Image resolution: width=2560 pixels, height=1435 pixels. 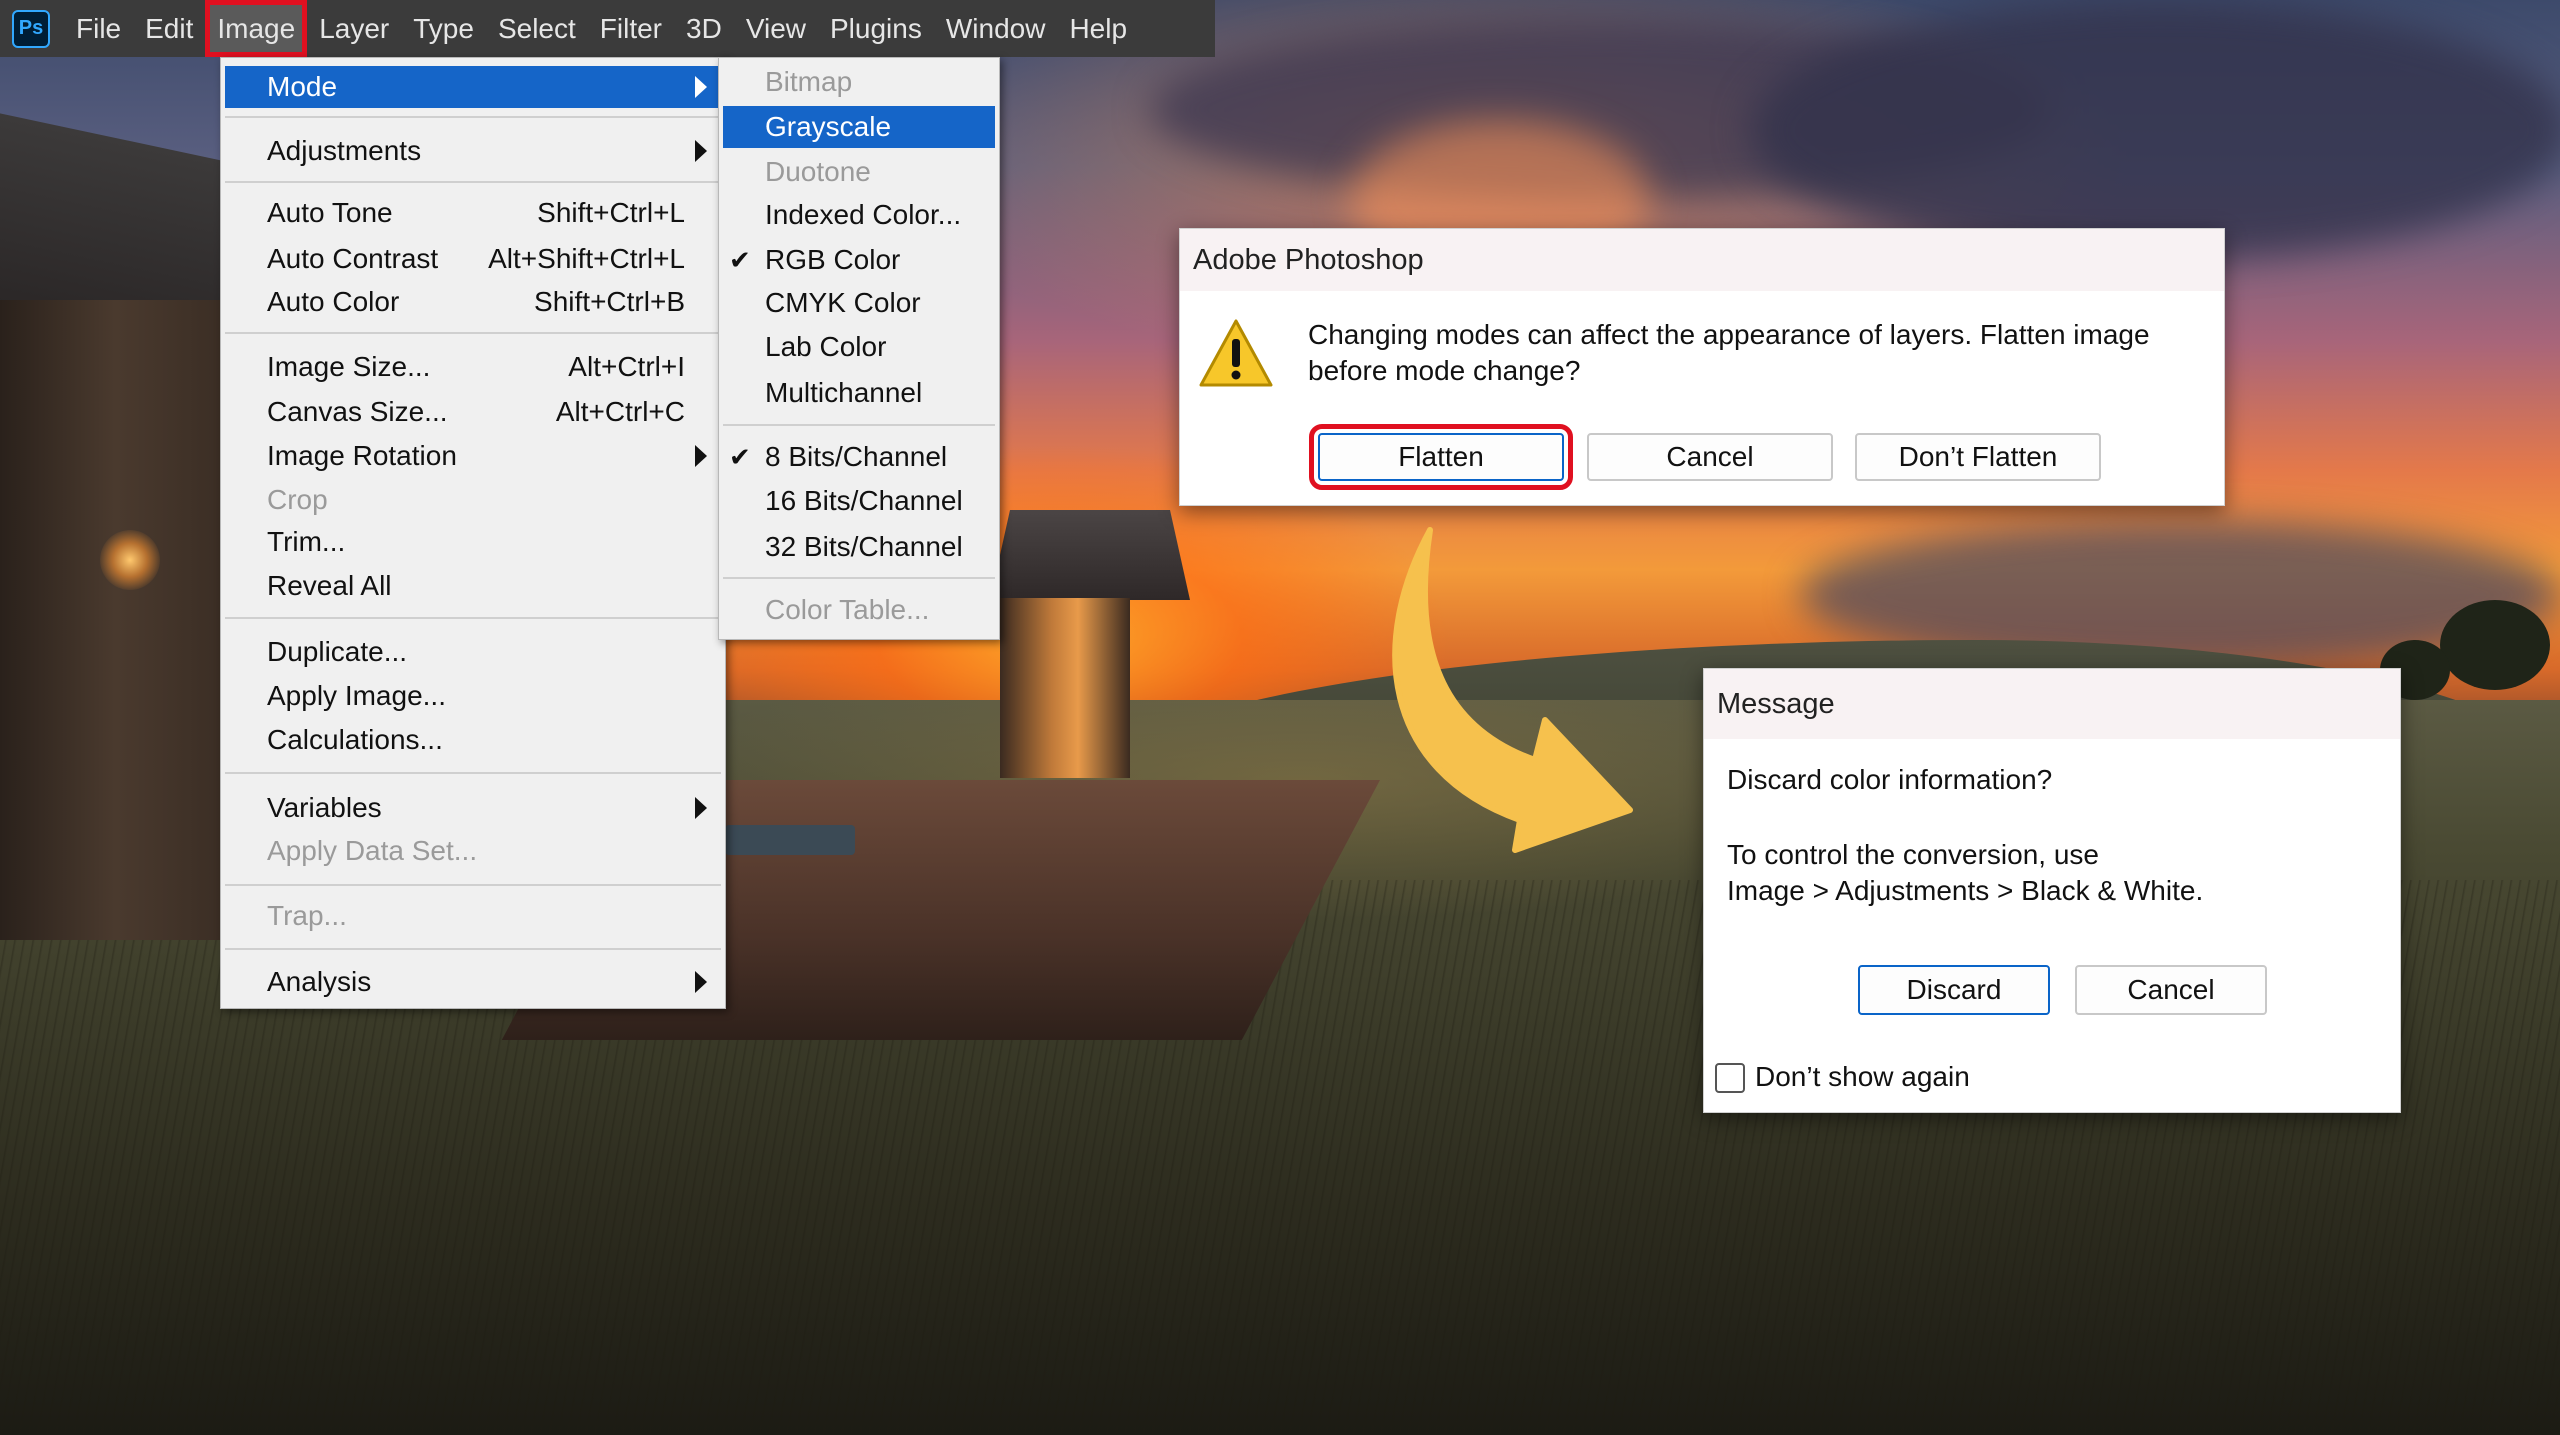 I want to click on menu-item-label: Variables, so click(x=324, y=807).